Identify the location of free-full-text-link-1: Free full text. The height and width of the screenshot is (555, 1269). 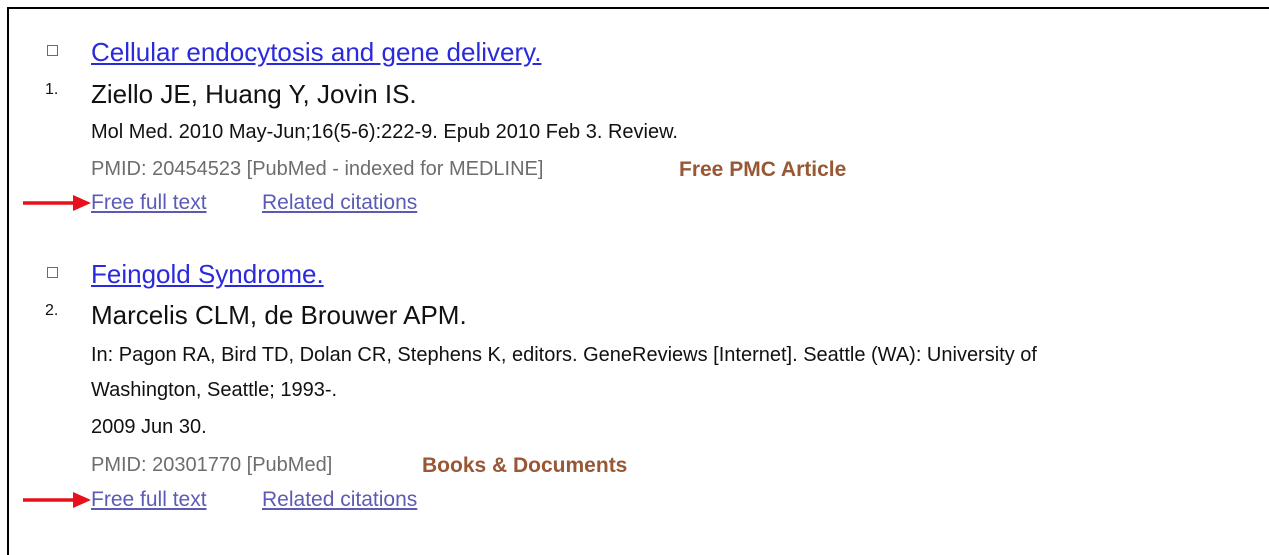
(149, 203).